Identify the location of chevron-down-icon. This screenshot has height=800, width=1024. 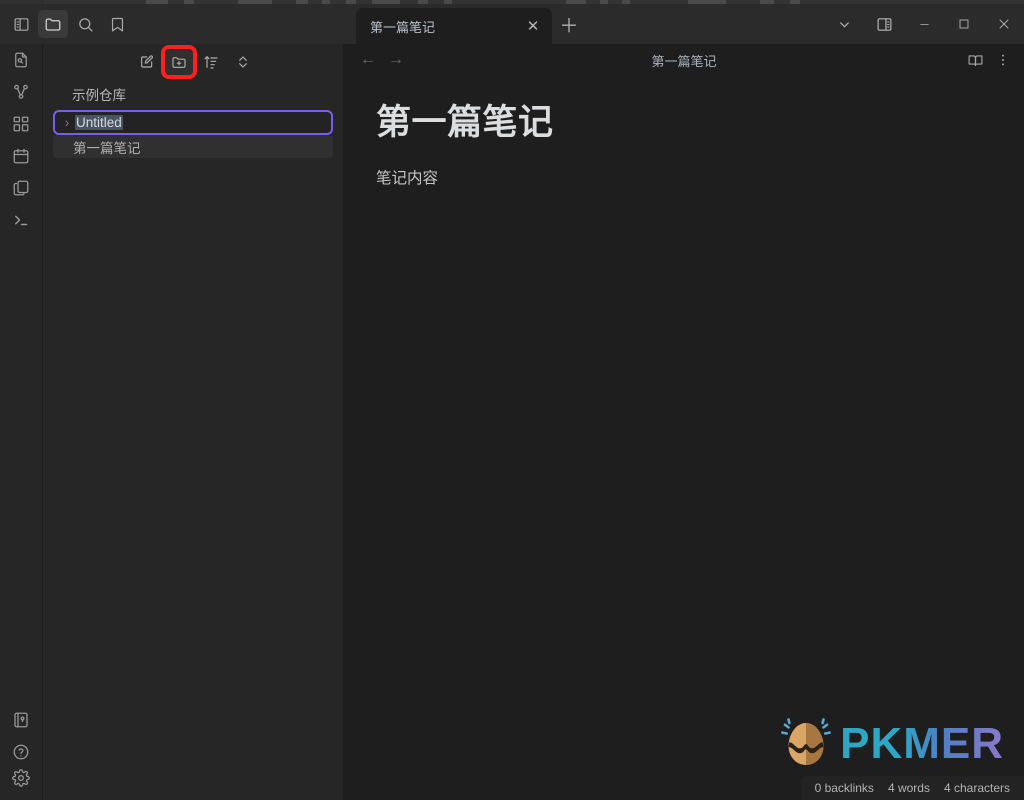
(844, 24).